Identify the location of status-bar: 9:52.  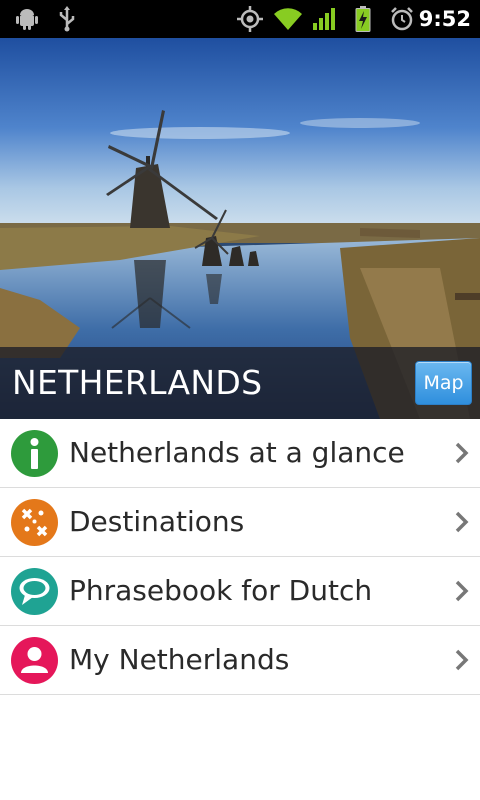
(240, 19).